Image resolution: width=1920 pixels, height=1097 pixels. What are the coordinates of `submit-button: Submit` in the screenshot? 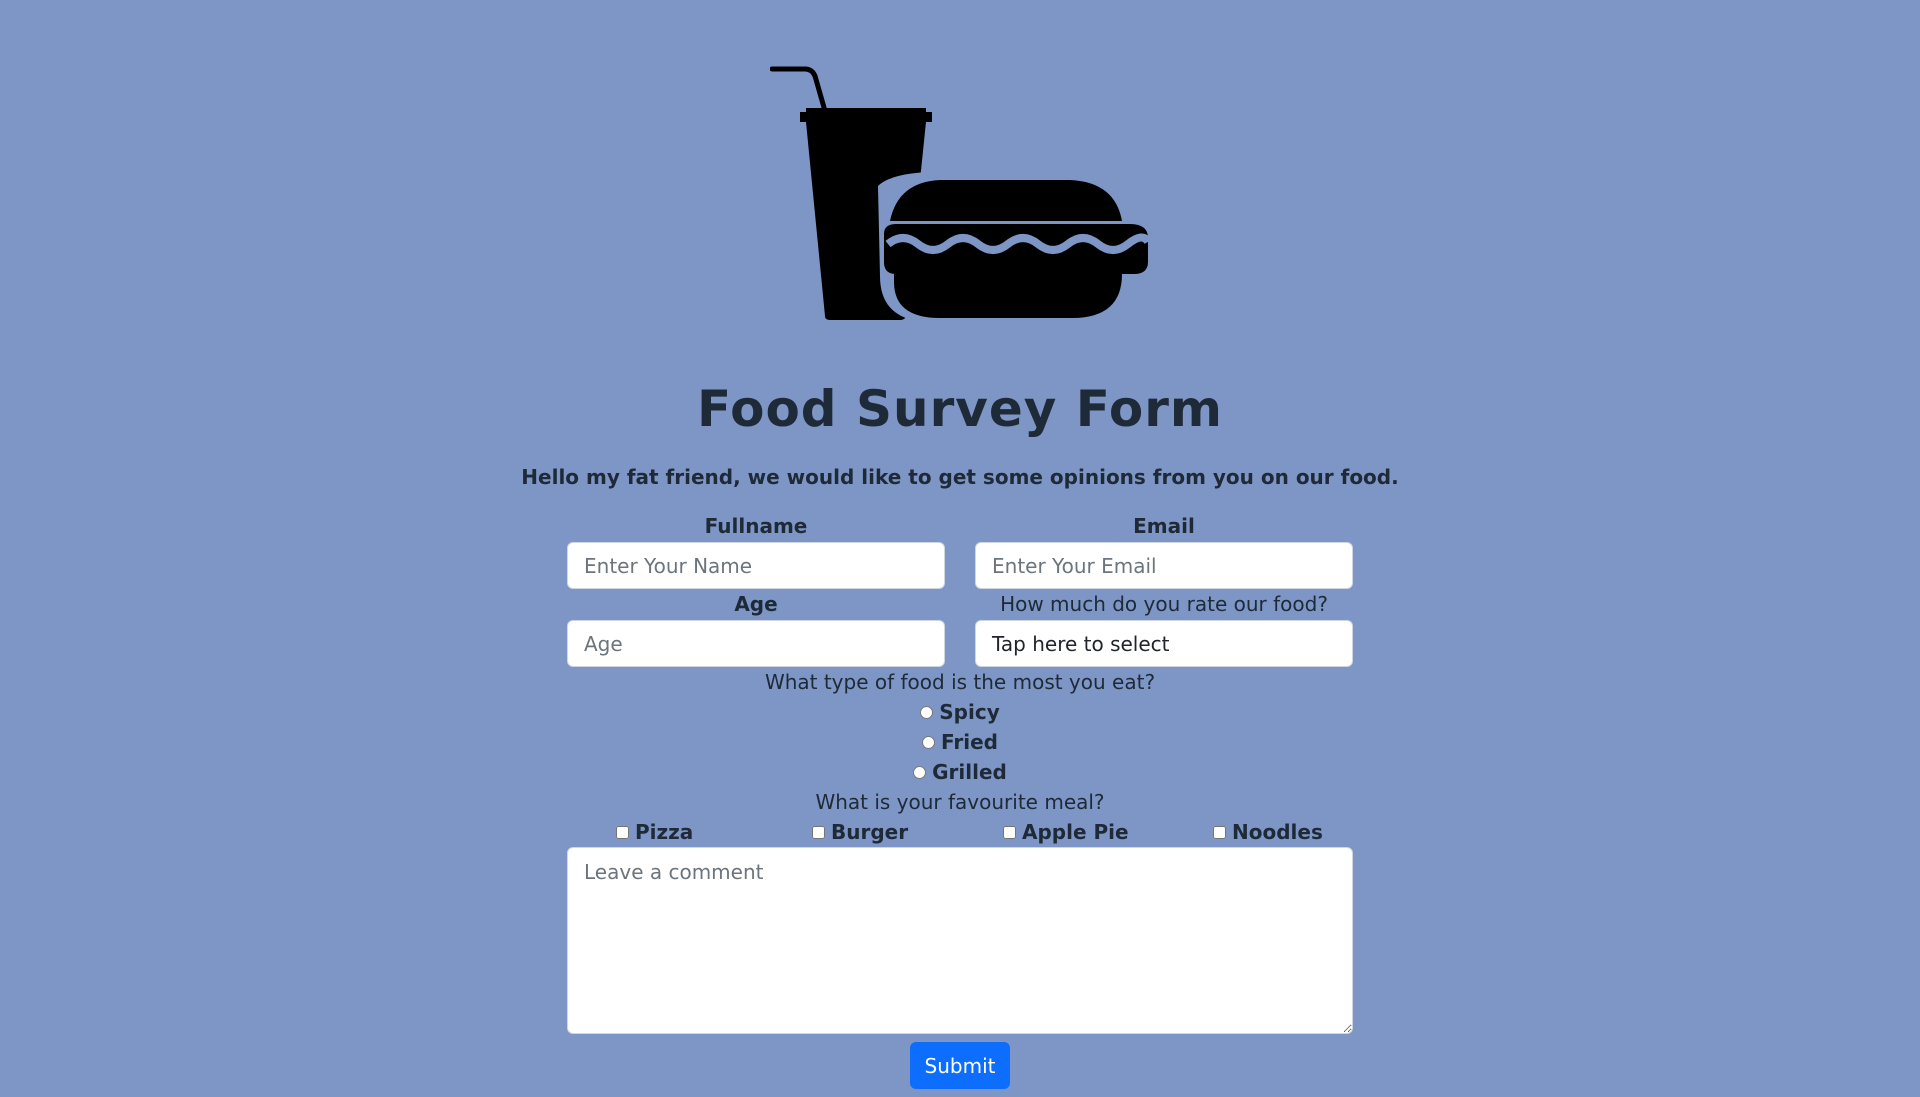 It's located at (960, 1065).